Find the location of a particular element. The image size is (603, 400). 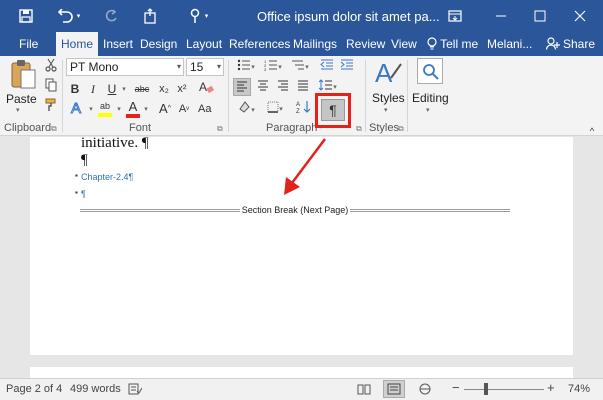

highlight-label: ab is located at coordinates (104, 106).